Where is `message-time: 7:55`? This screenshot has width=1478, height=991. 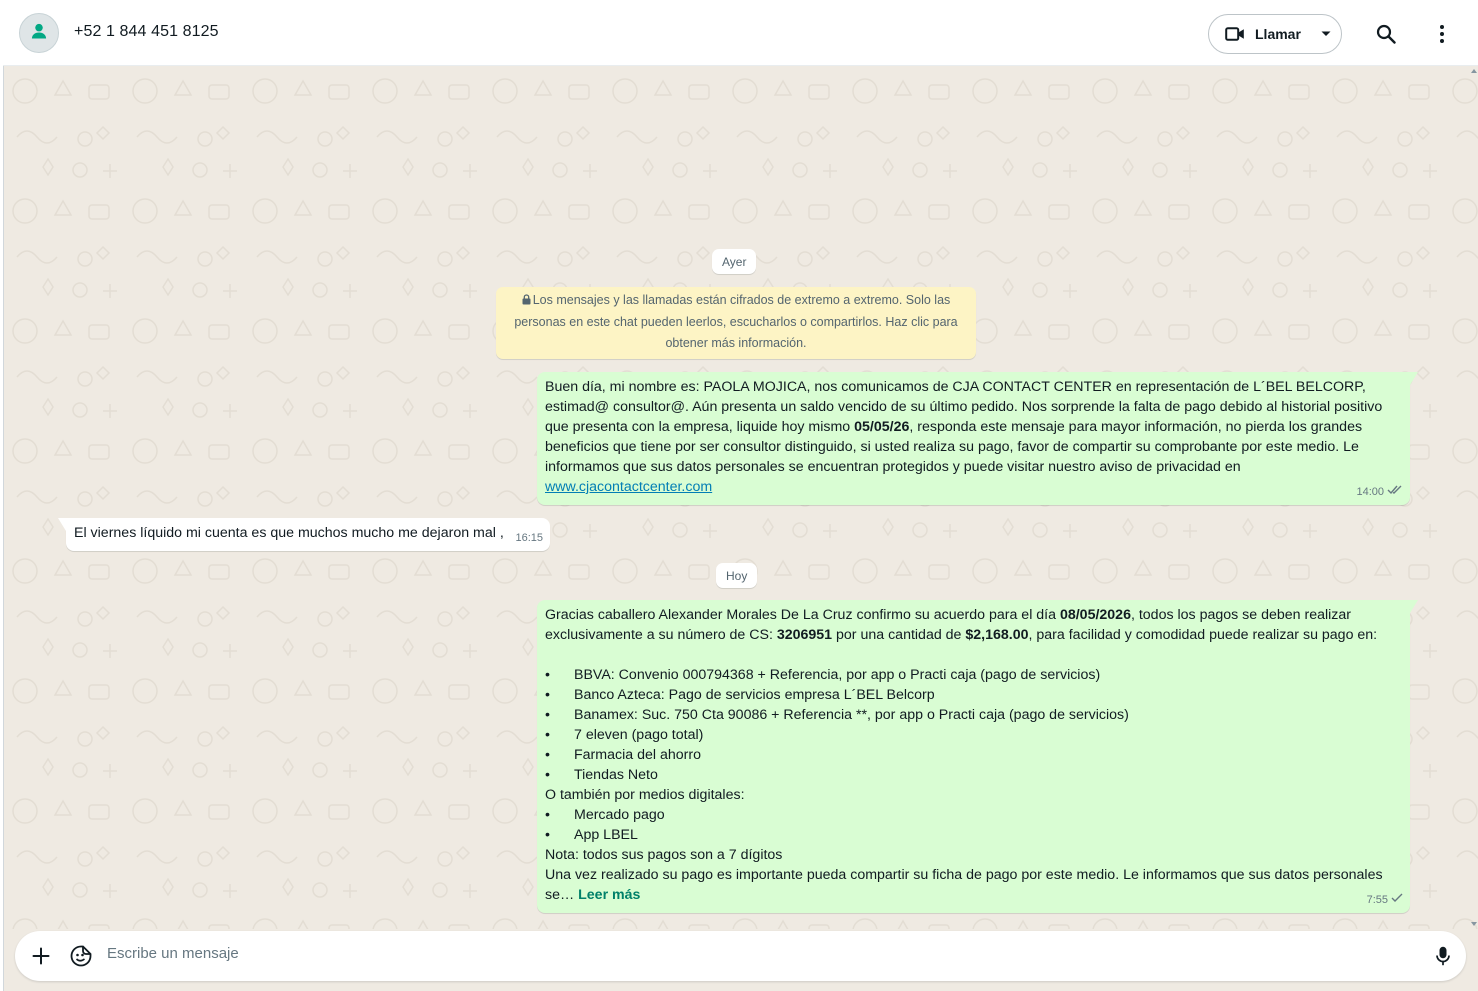 message-time: 7:55 is located at coordinates (1377, 900).